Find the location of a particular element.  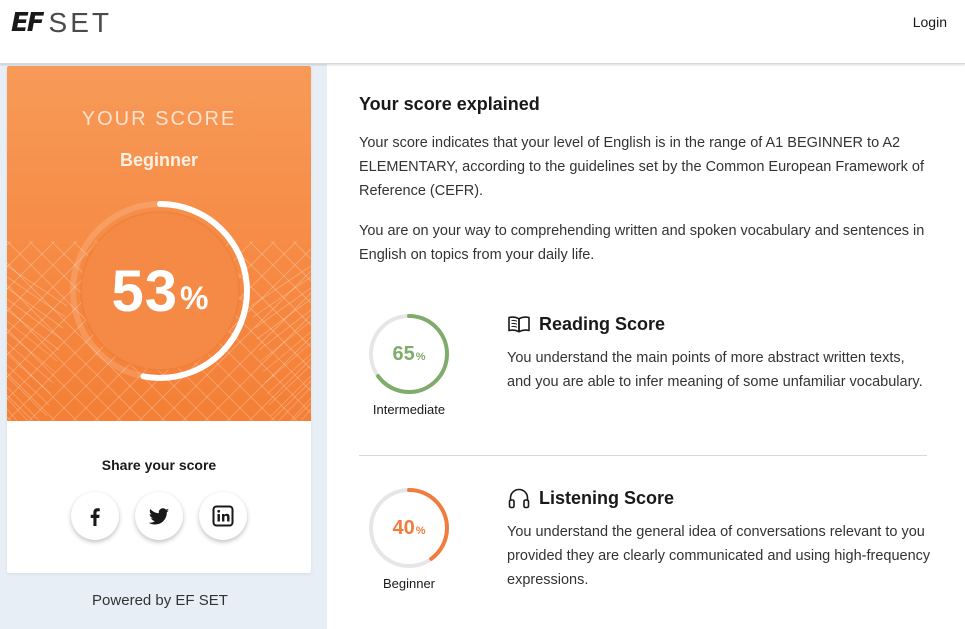

overall-score-percent-sign: % is located at coordinates (194, 297).